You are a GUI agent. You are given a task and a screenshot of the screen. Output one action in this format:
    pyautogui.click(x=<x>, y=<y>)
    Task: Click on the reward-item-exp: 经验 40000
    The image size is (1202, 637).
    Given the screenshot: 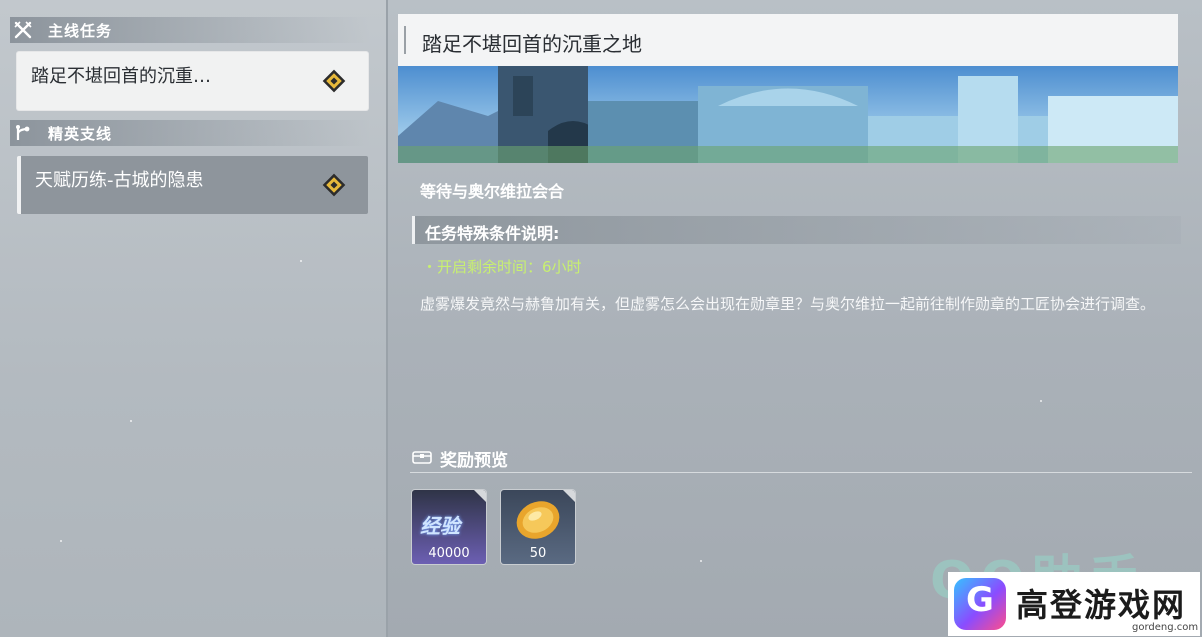 What is the action you would take?
    pyautogui.click(x=449, y=527)
    